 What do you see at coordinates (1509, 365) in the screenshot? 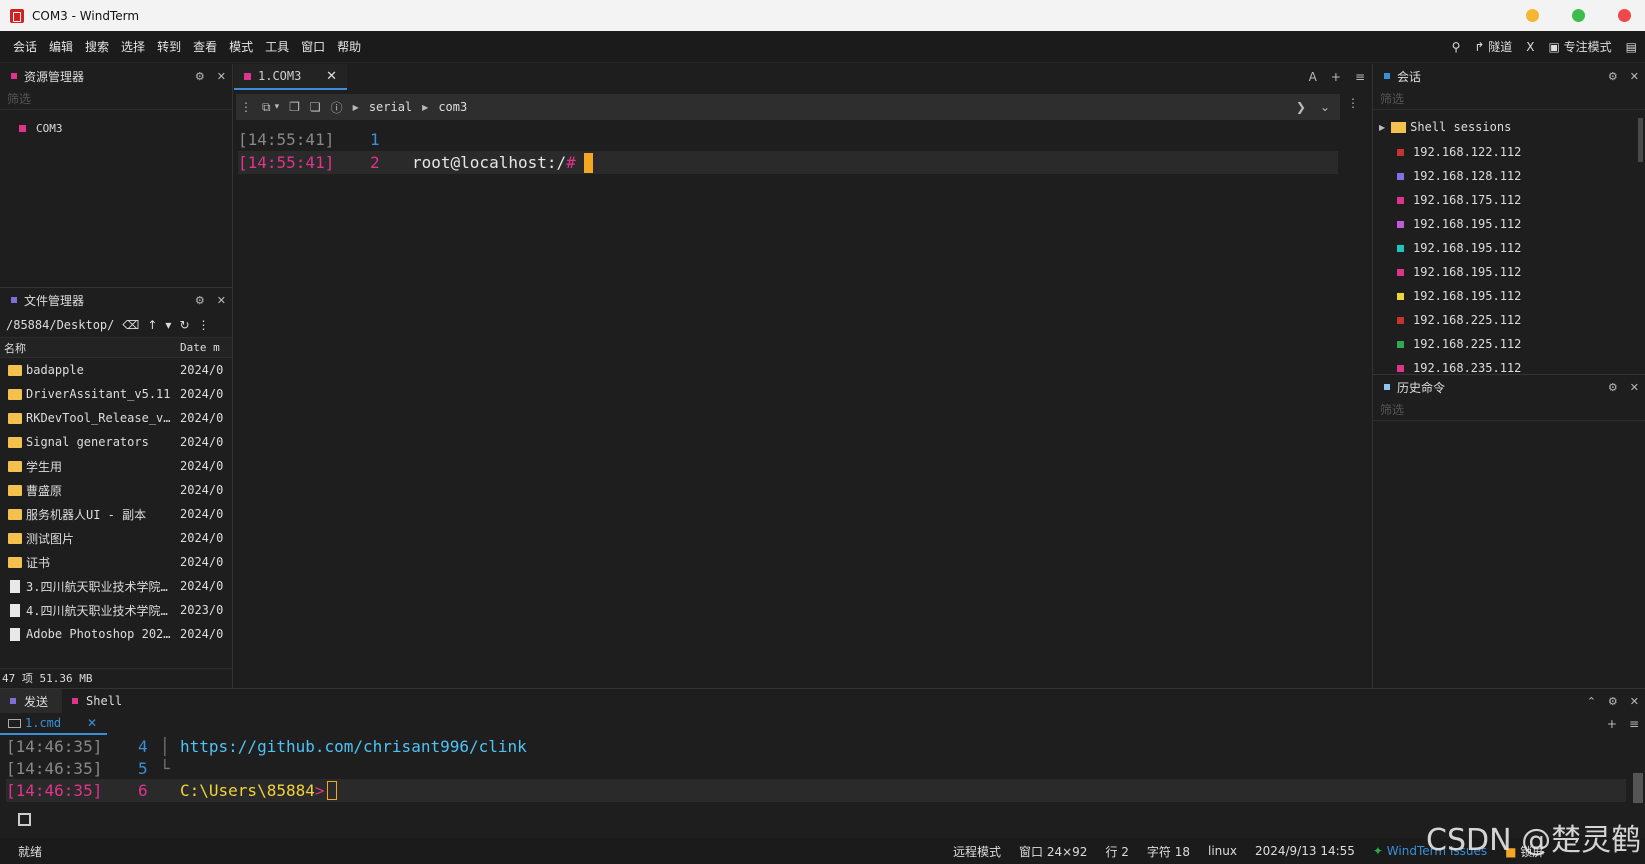
I see `session-item: 192.168.235.112` at bounding box center [1509, 365].